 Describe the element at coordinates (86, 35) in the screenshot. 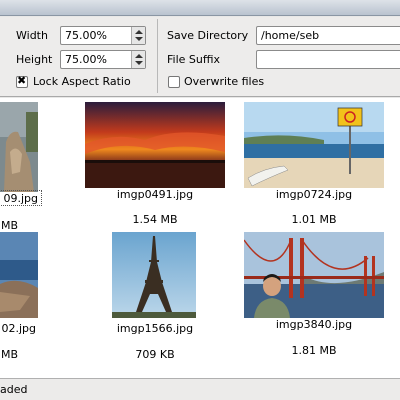

I see `width-value: 75.00%` at that location.